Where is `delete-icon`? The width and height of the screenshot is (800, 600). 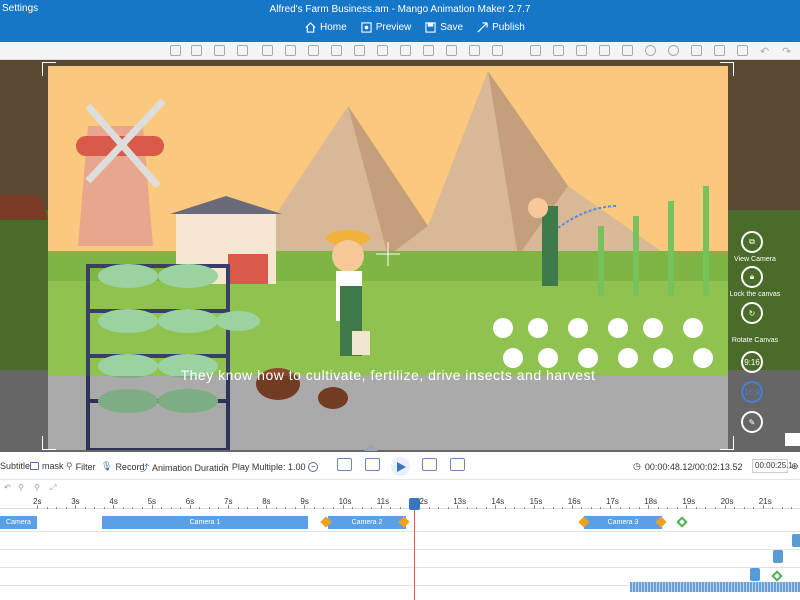
delete-icon is located at coordinates (742, 50).